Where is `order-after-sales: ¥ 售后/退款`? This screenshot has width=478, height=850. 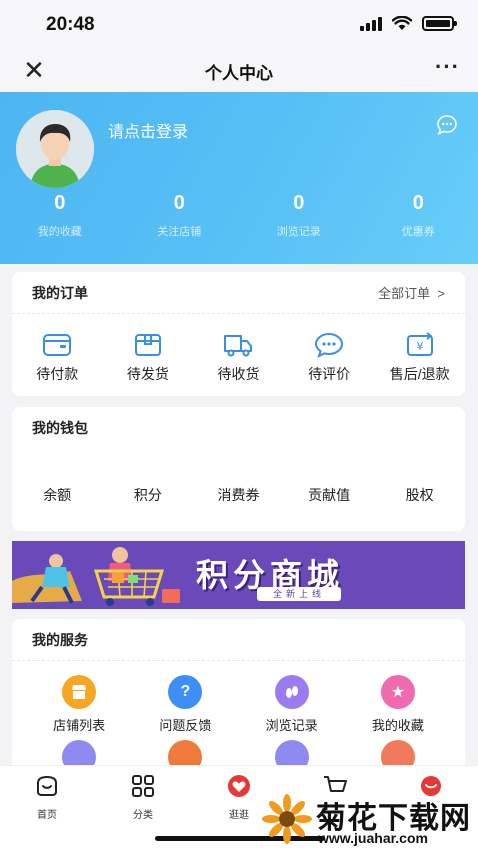
order-after-sales: ¥ 售后/退款 is located at coordinates (419, 349).